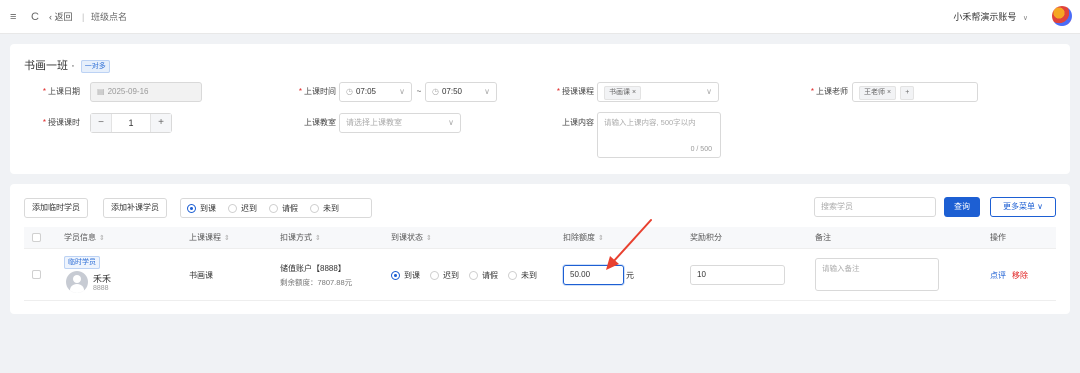  What do you see at coordinates (706, 237) in the screenshot?
I see `header-points: 奖励积分` at bounding box center [706, 237].